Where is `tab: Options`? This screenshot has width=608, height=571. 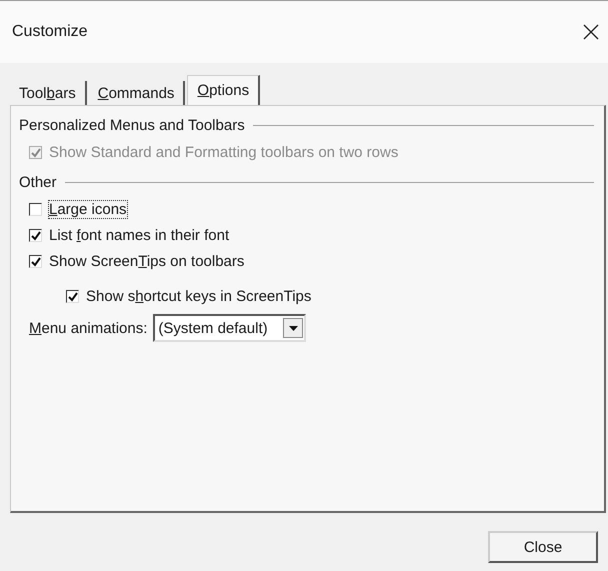 tab: Options is located at coordinates (223, 90).